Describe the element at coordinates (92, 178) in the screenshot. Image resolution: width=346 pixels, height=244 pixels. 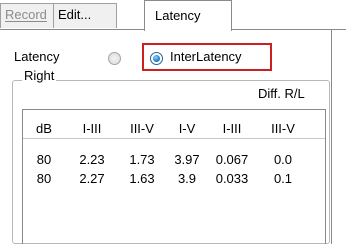
I see `table-cell-r2-i-iii: 2.27` at that location.